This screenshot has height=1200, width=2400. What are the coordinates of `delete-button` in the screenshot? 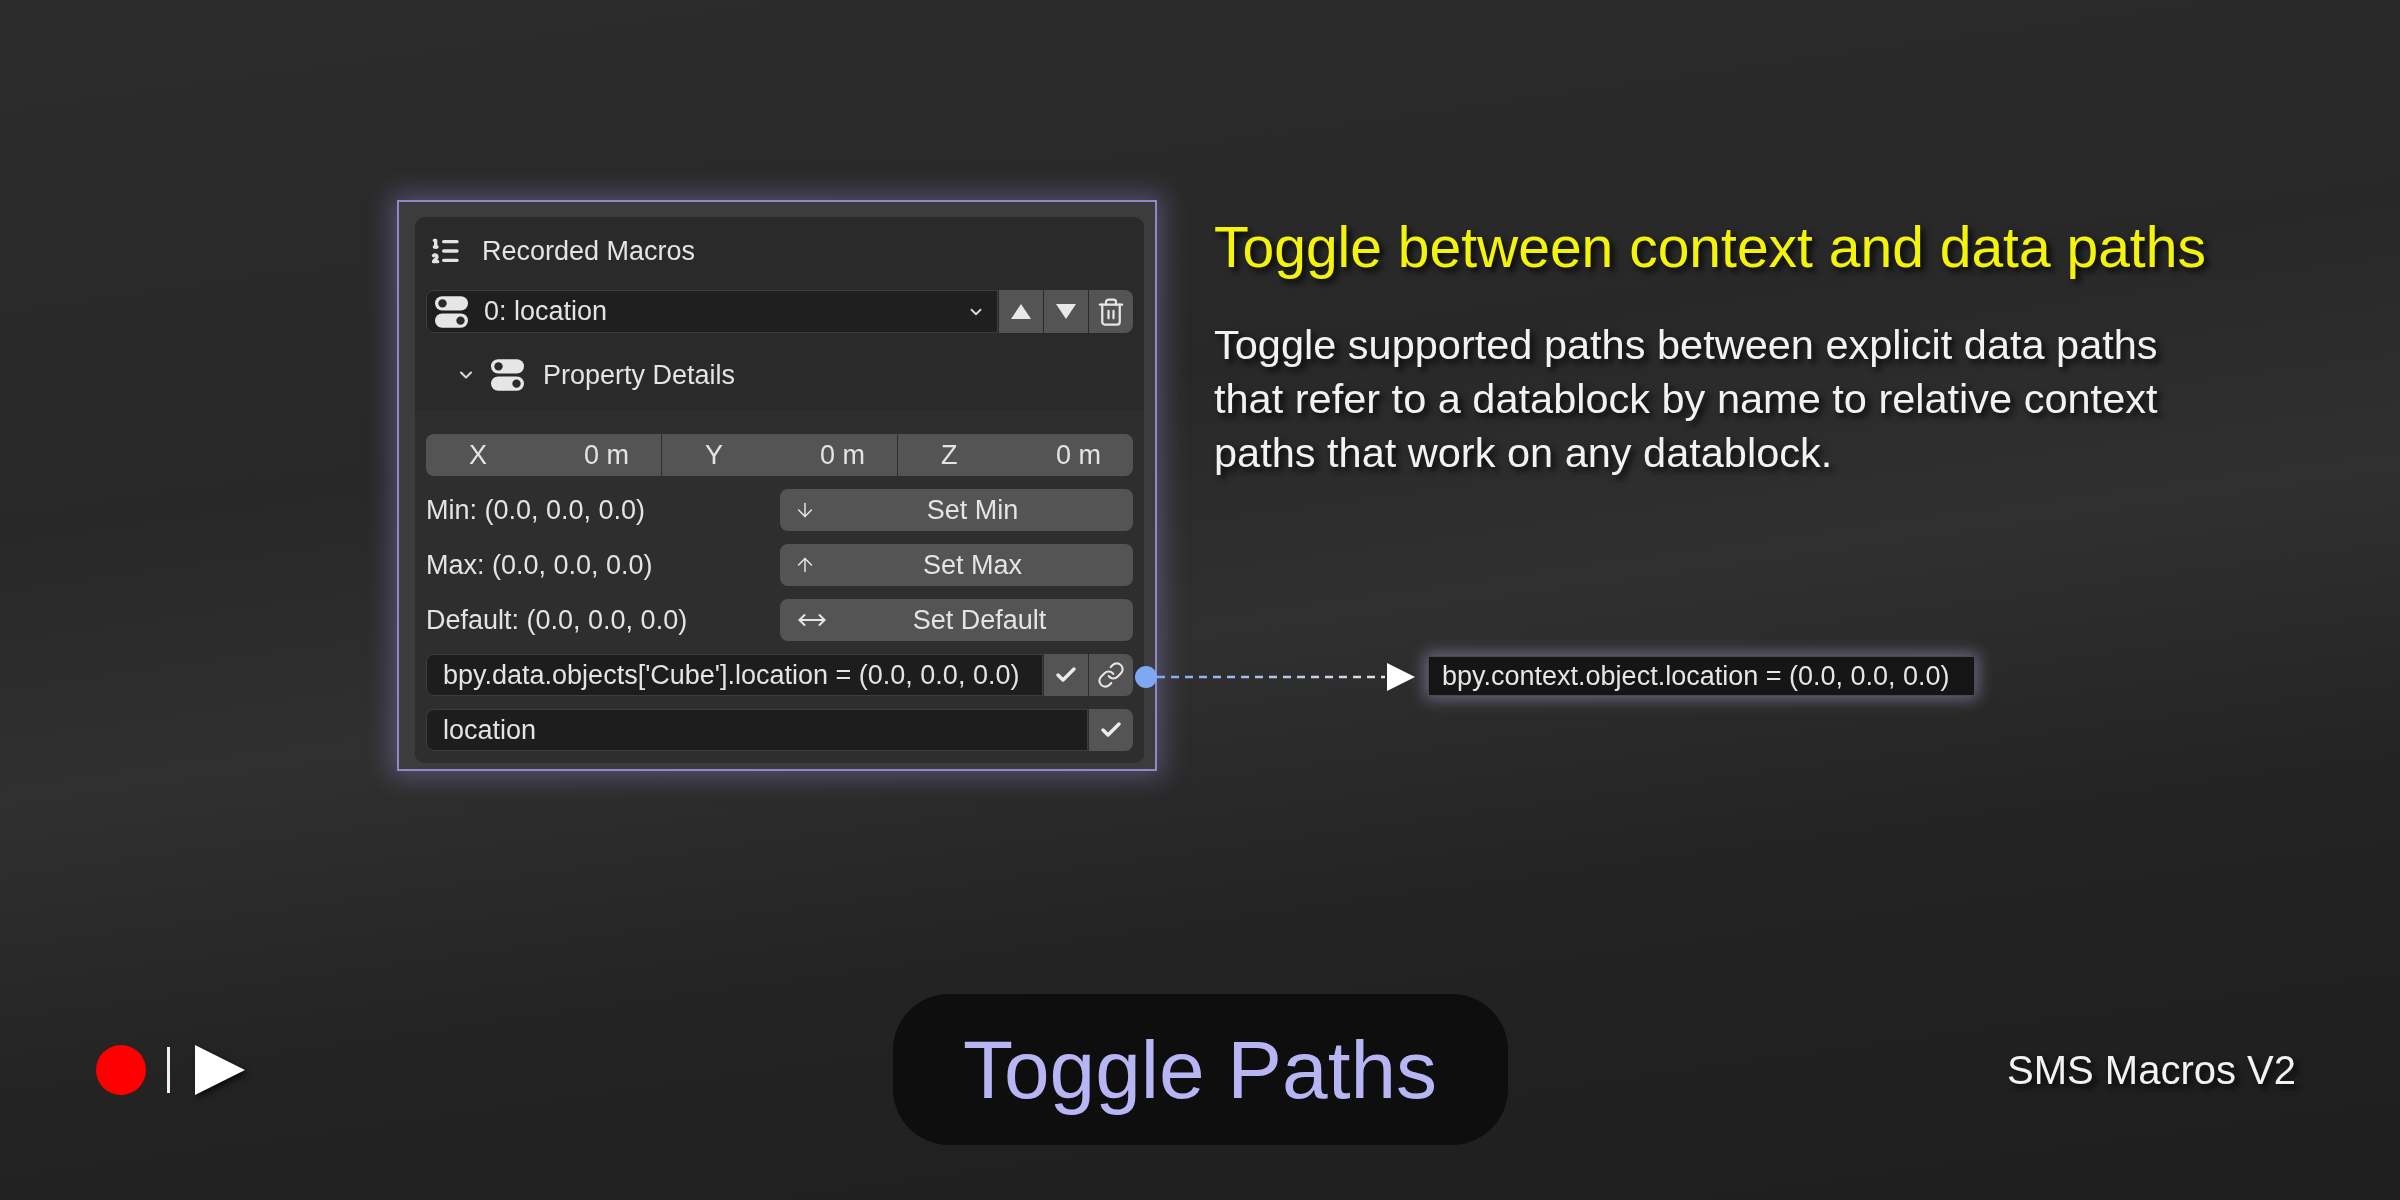 It's located at (1111, 311).